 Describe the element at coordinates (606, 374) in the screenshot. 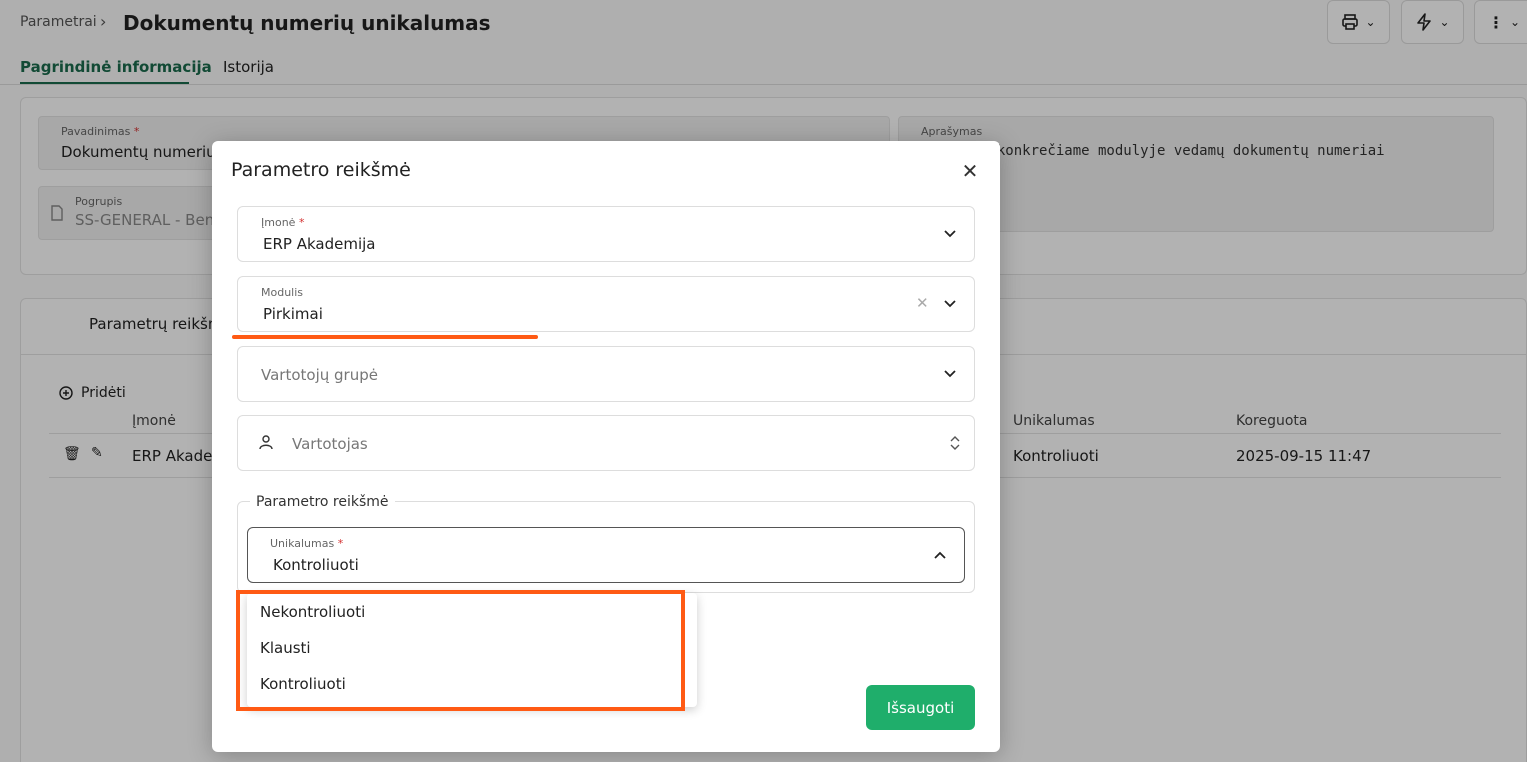

I see `user-group-select: Vartotojų grupė` at that location.